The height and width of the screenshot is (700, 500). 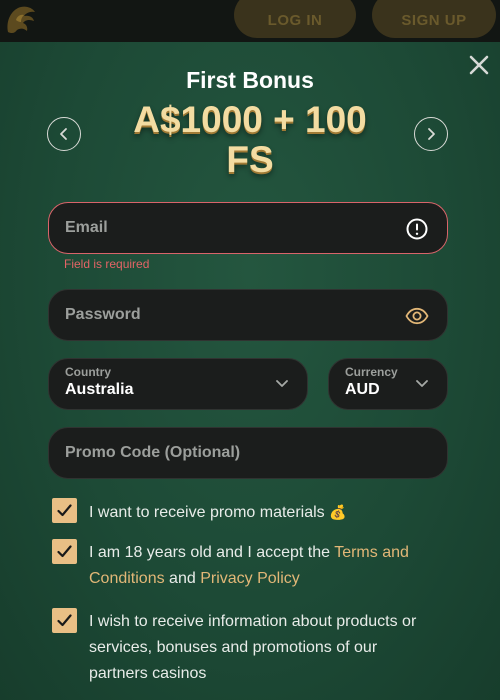 What do you see at coordinates (86, 227) in the screenshot?
I see `email-placeholder: Email` at bounding box center [86, 227].